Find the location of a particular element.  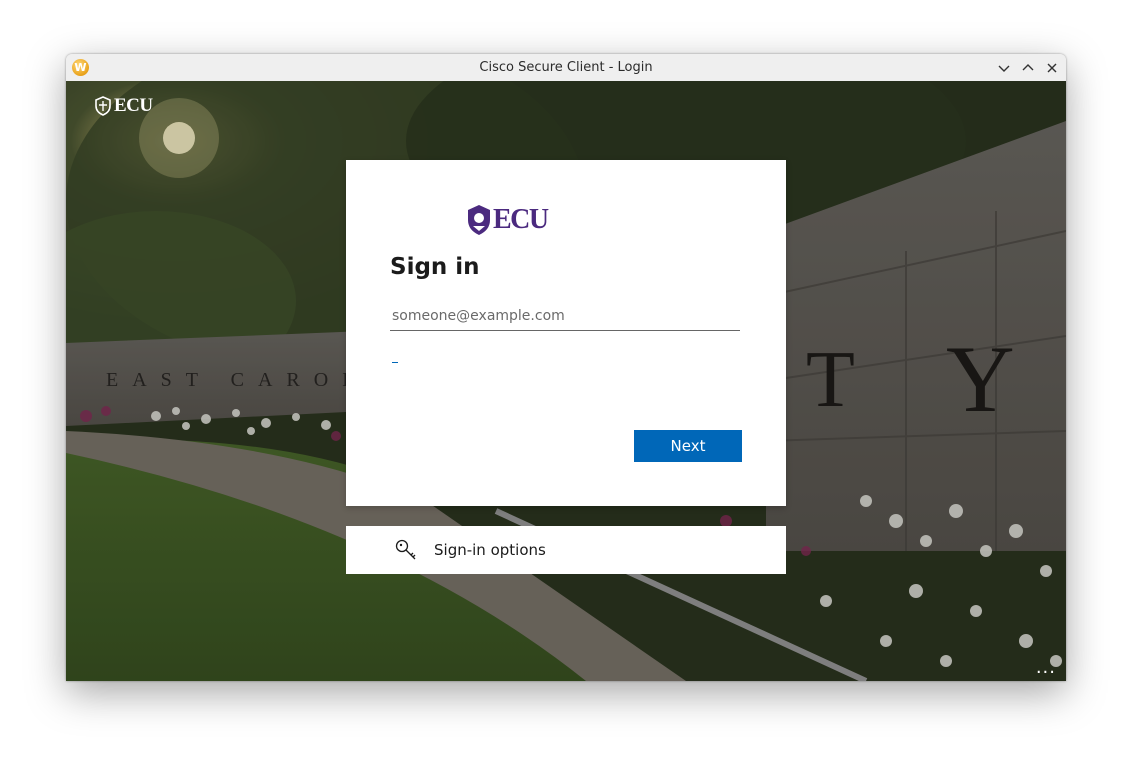

top-logo-text: ECU is located at coordinates (133, 105).